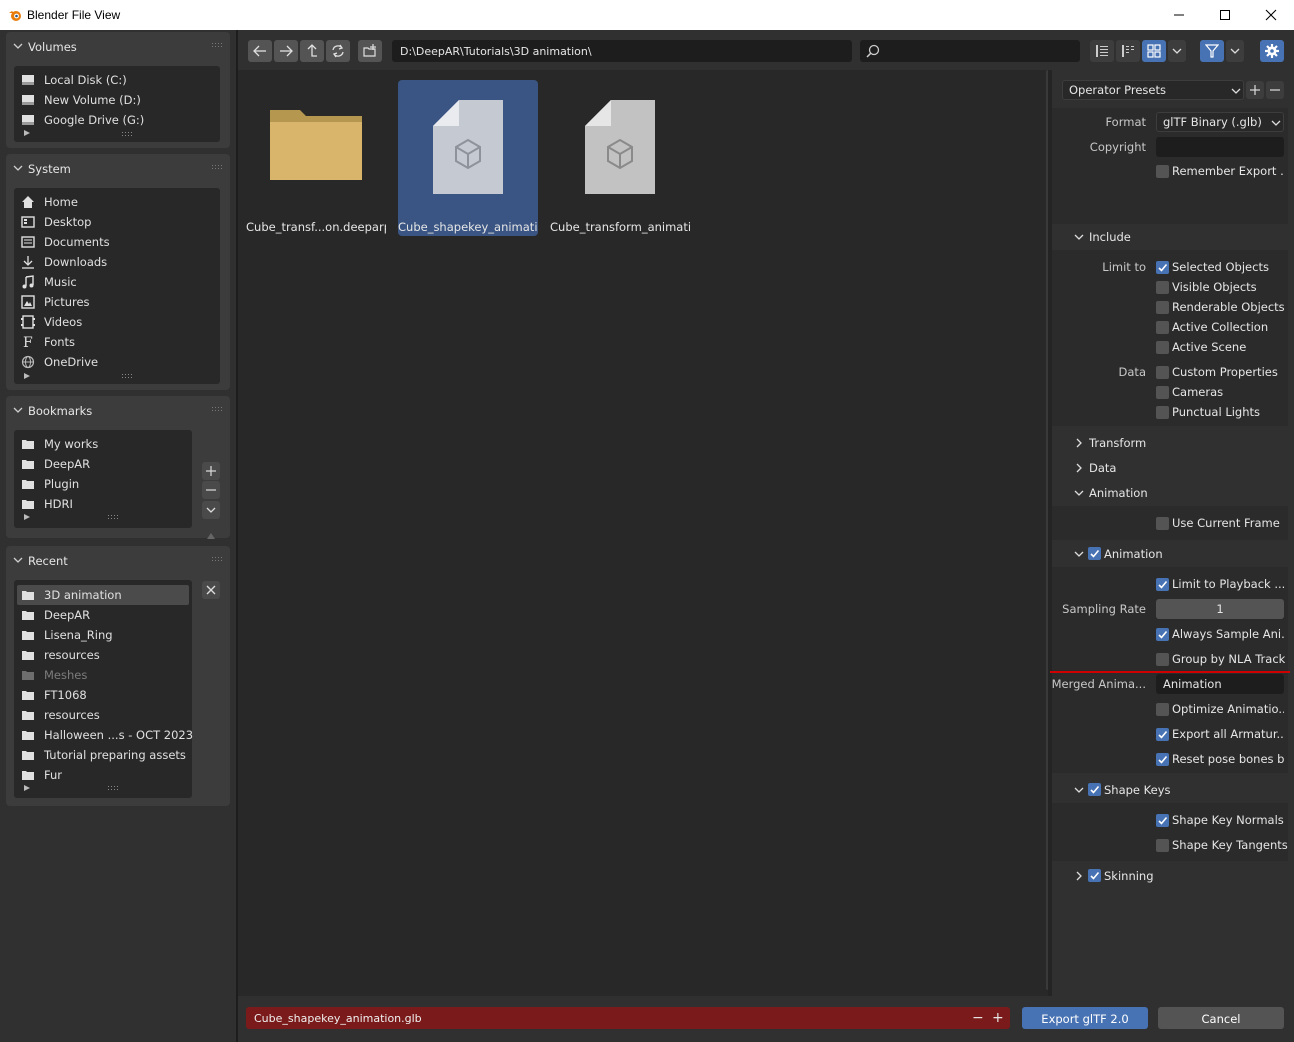  I want to click on increment-filename-button: +, so click(998, 1018).